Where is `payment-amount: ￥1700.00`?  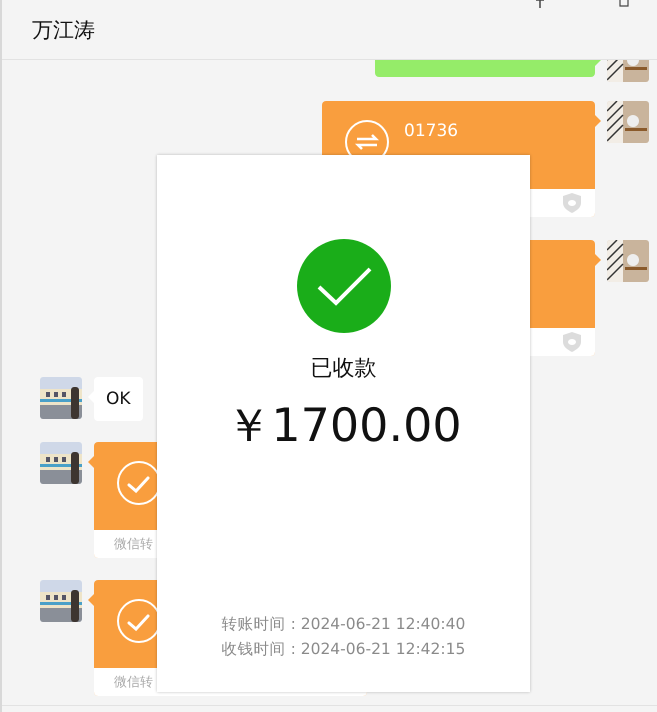 payment-amount: ￥1700.00 is located at coordinates (343, 425).